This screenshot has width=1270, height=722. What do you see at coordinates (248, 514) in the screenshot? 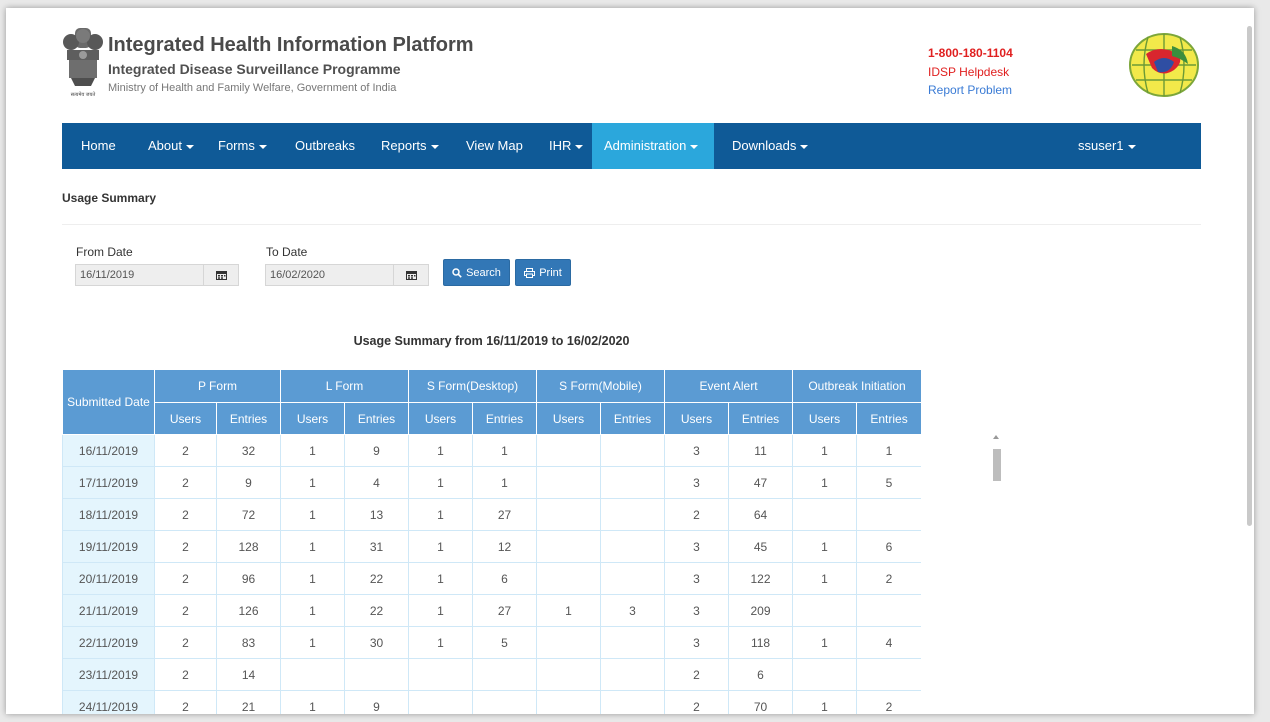
I see `table-cell: 72` at bounding box center [248, 514].